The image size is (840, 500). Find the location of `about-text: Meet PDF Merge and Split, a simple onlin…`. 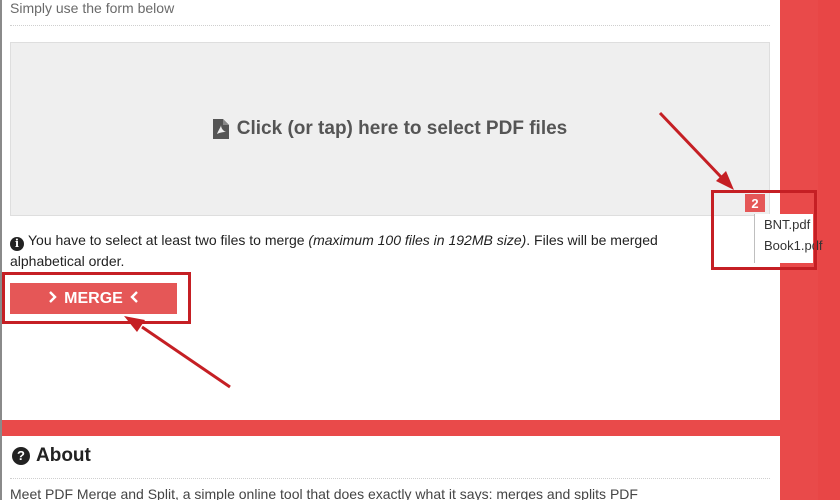

about-text: Meet PDF Merge and Split, a simple onlin… is located at coordinates (390, 494).